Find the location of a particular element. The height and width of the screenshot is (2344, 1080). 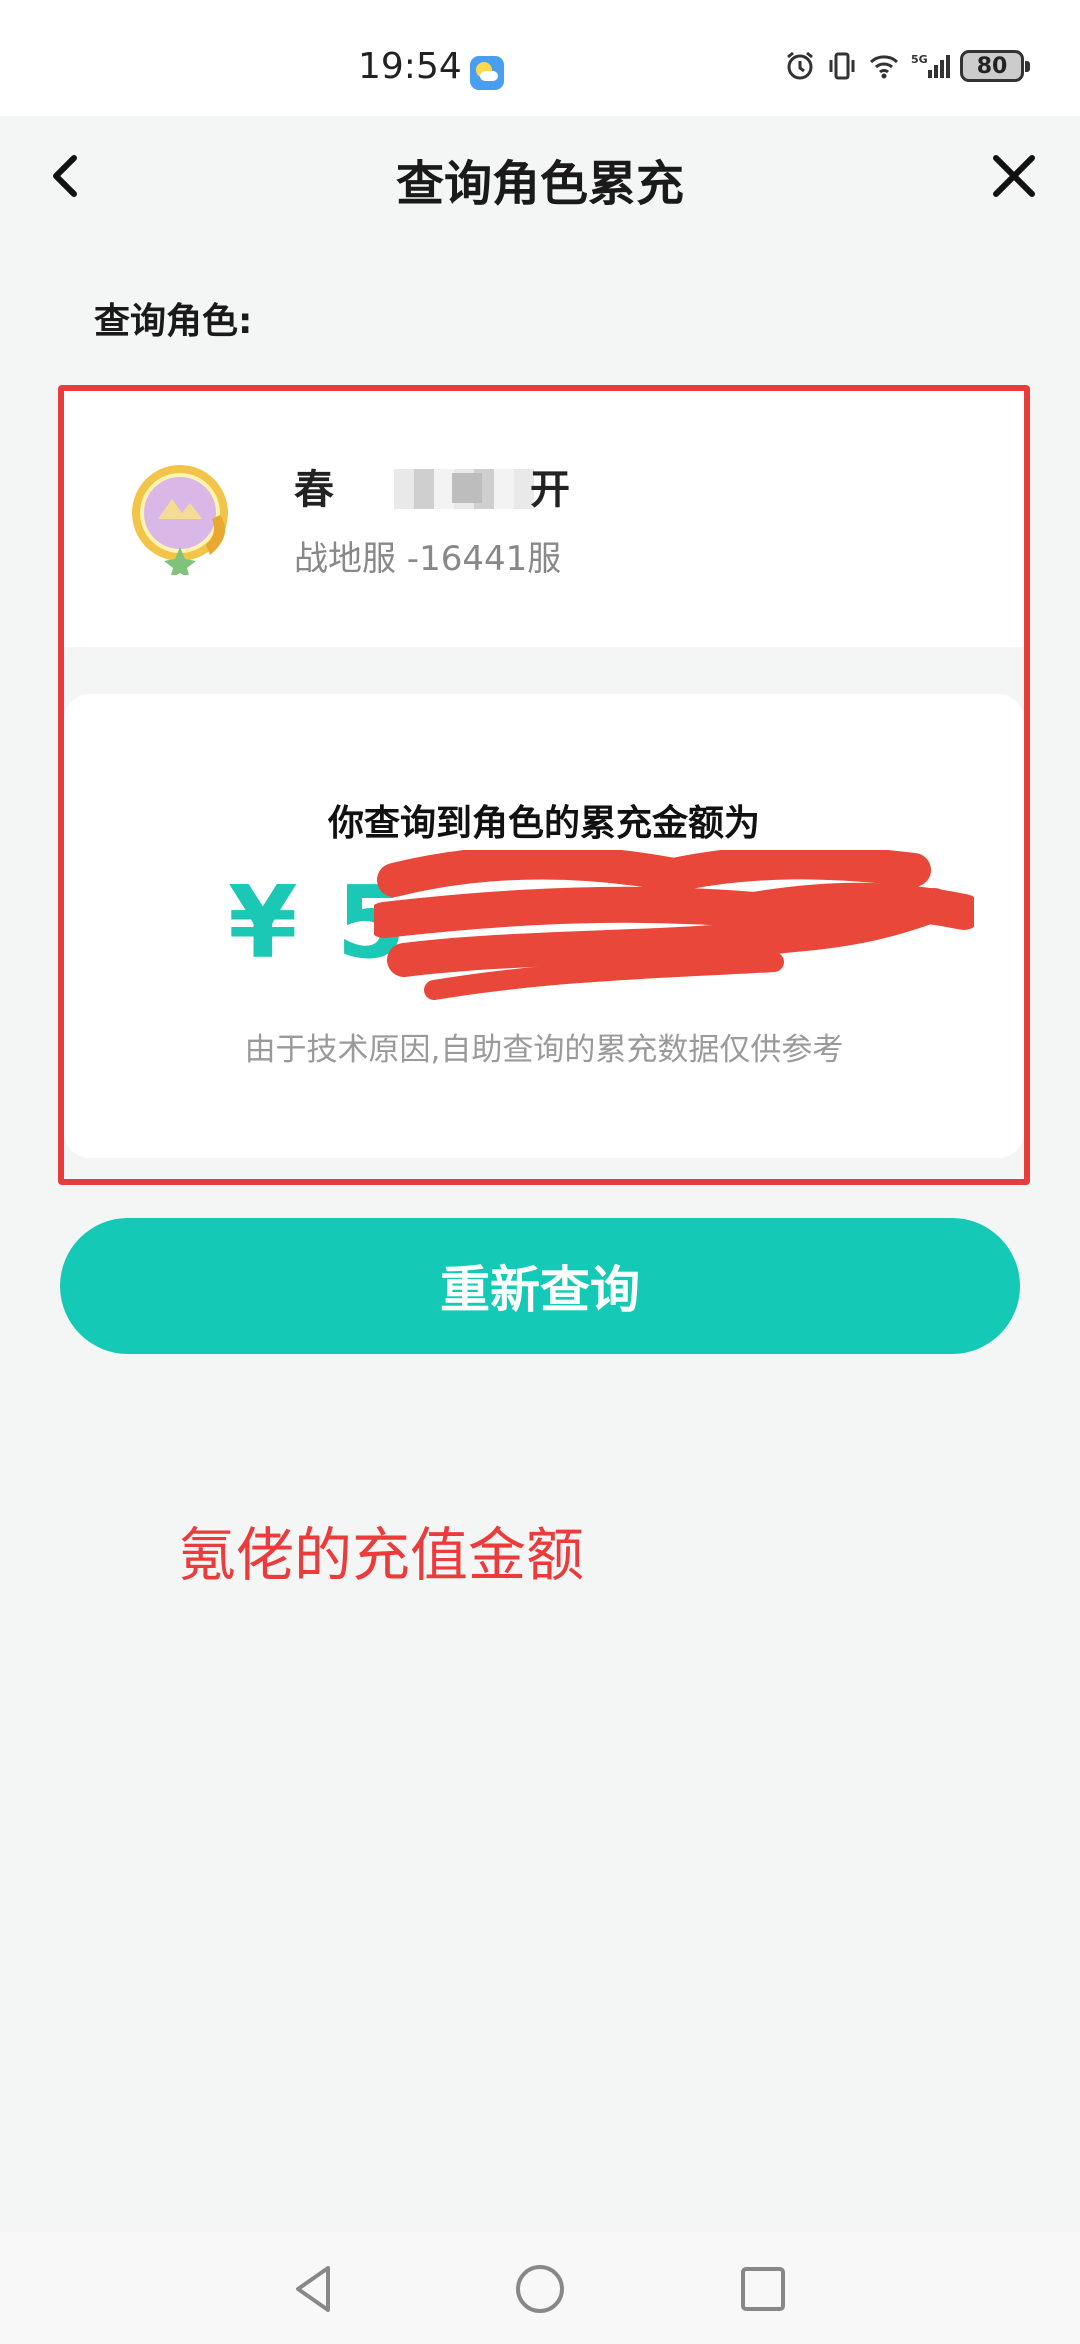

section-label: 查询角色: is located at coordinates (173, 321).